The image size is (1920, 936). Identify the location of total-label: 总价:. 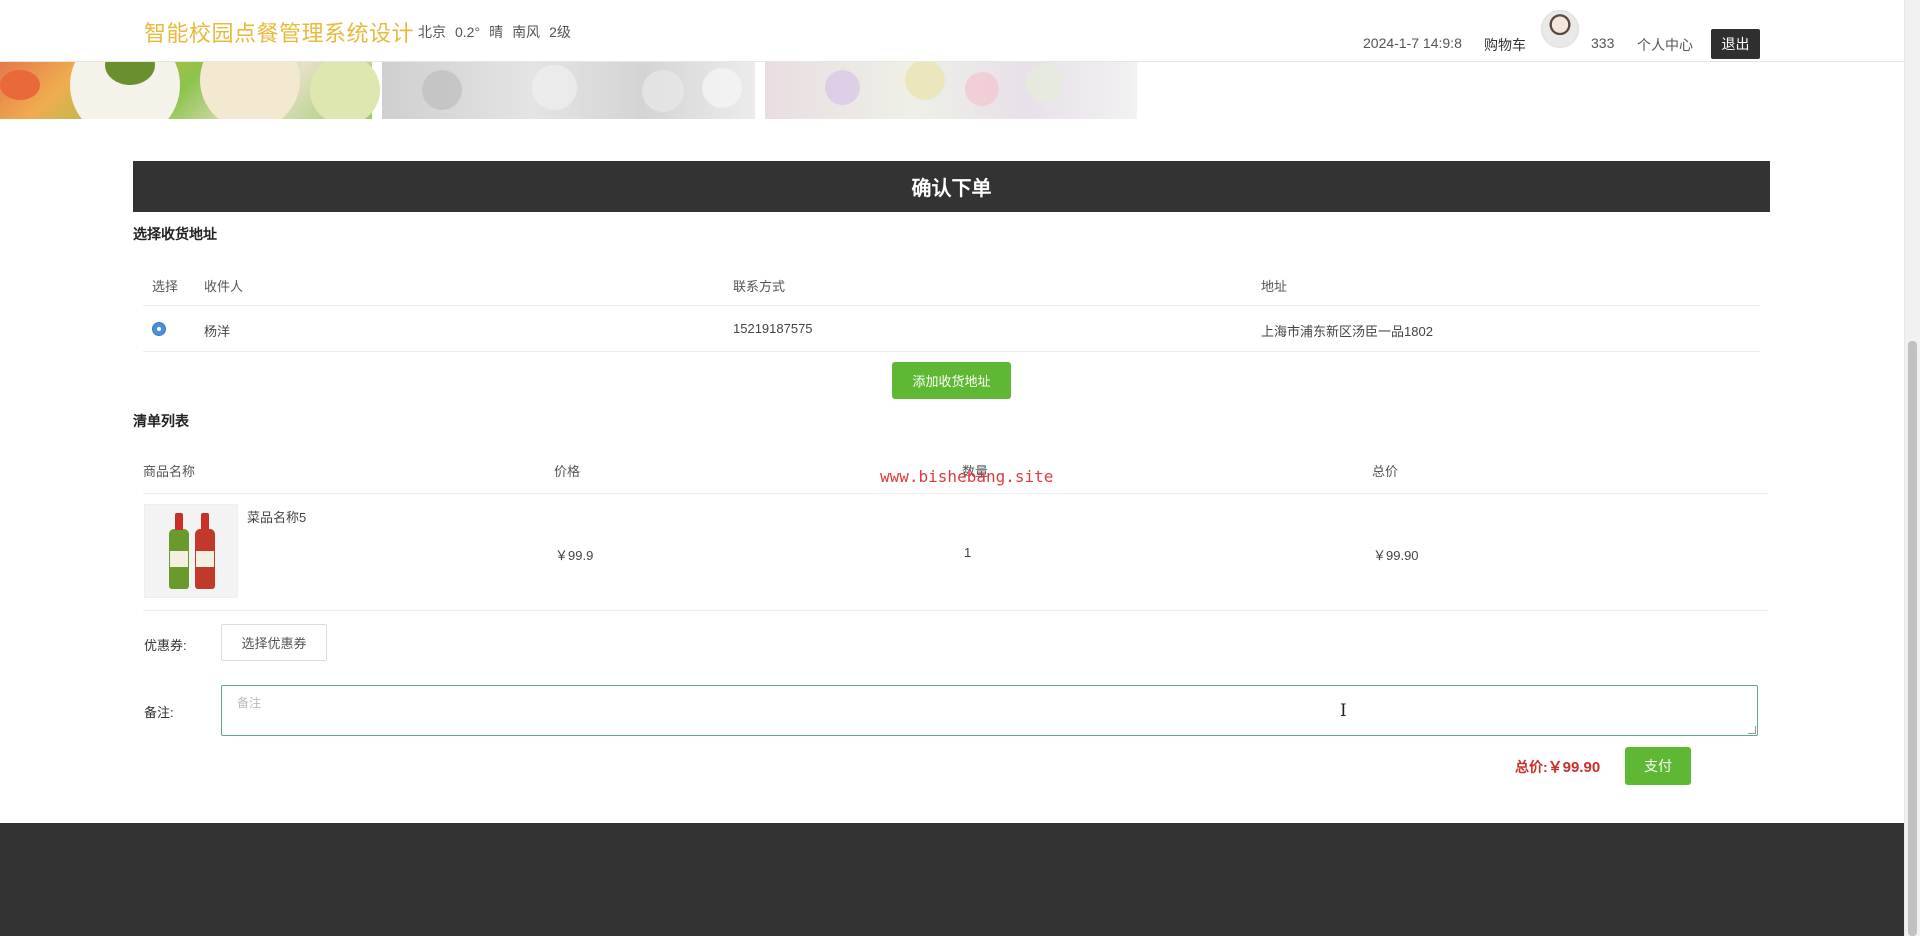
(1531, 767).